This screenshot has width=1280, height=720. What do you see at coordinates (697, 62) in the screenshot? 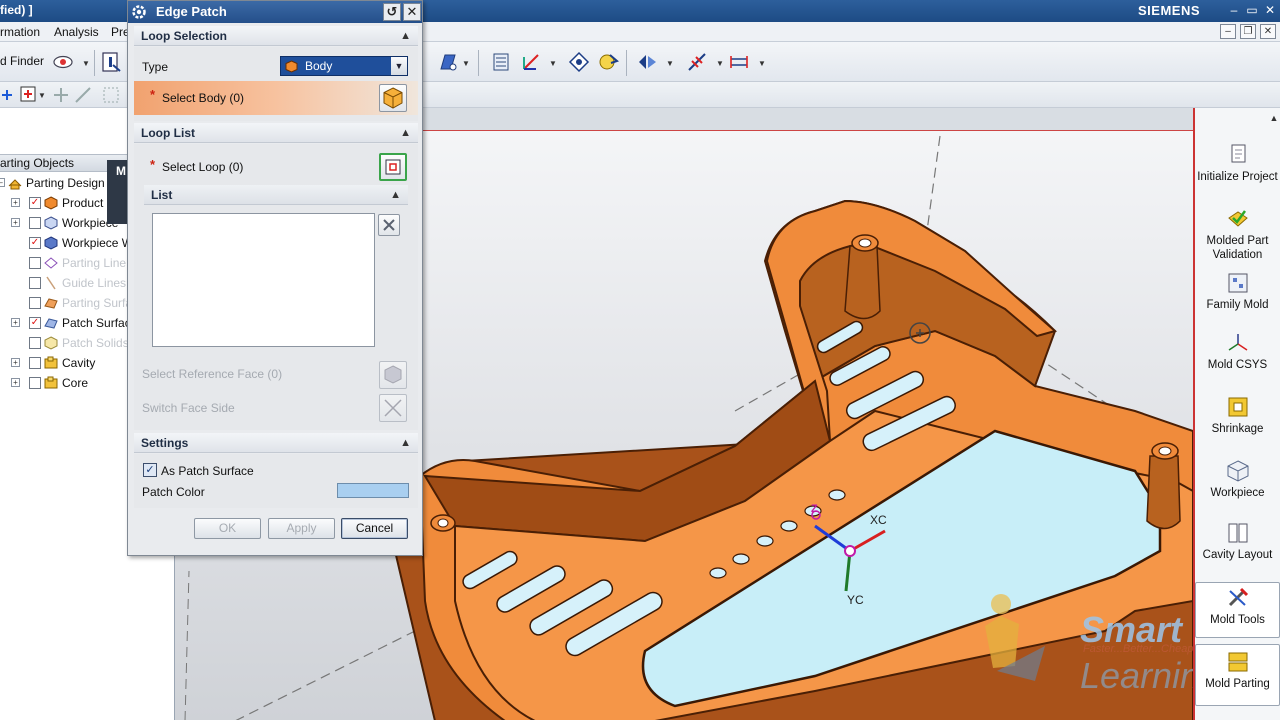
I see `measure-icon` at bounding box center [697, 62].